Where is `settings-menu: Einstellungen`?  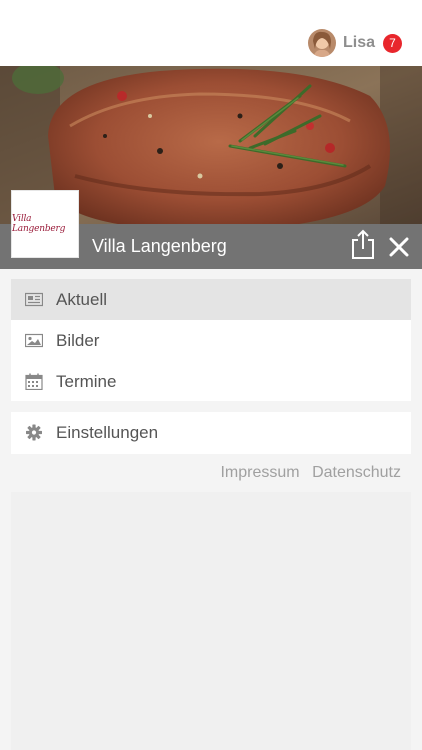 settings-menu: Einstellungen is located at coordinates (211, 433).